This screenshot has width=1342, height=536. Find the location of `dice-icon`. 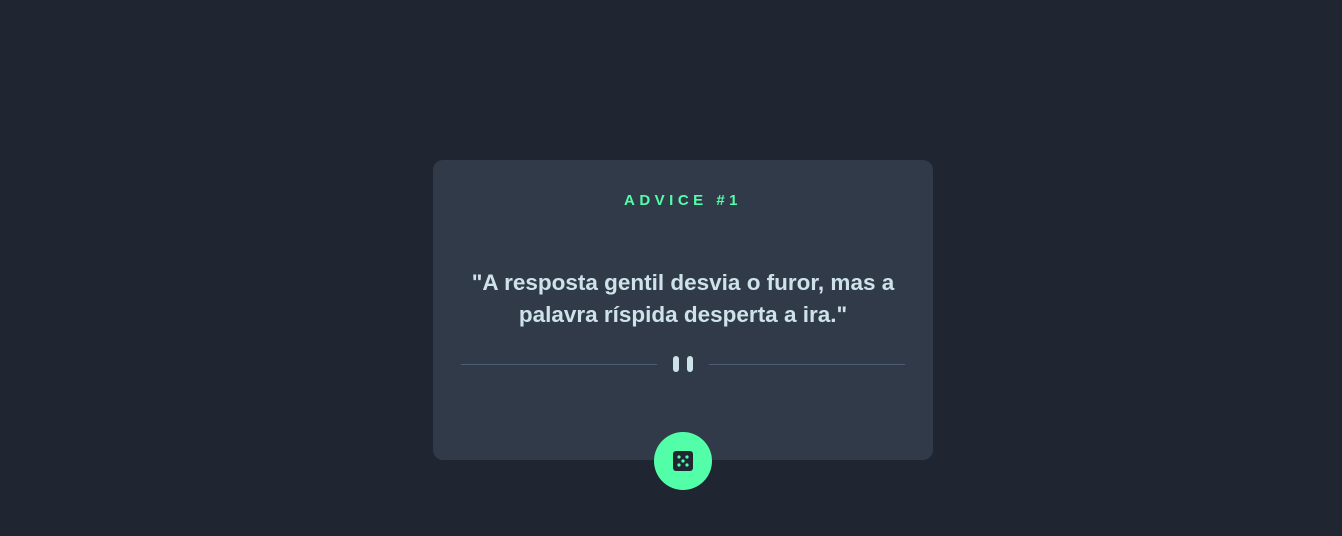

dice-icon is located at coordinates (683, 461).